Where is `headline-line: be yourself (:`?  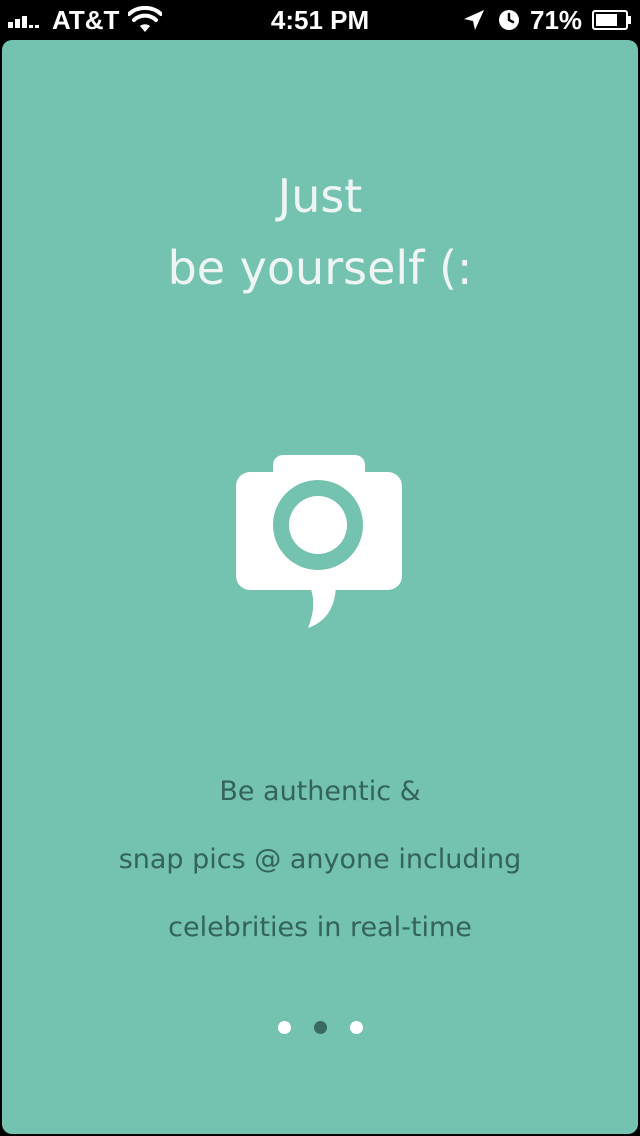 headline-line: be yourself (: is located at coordinates (320, 268).